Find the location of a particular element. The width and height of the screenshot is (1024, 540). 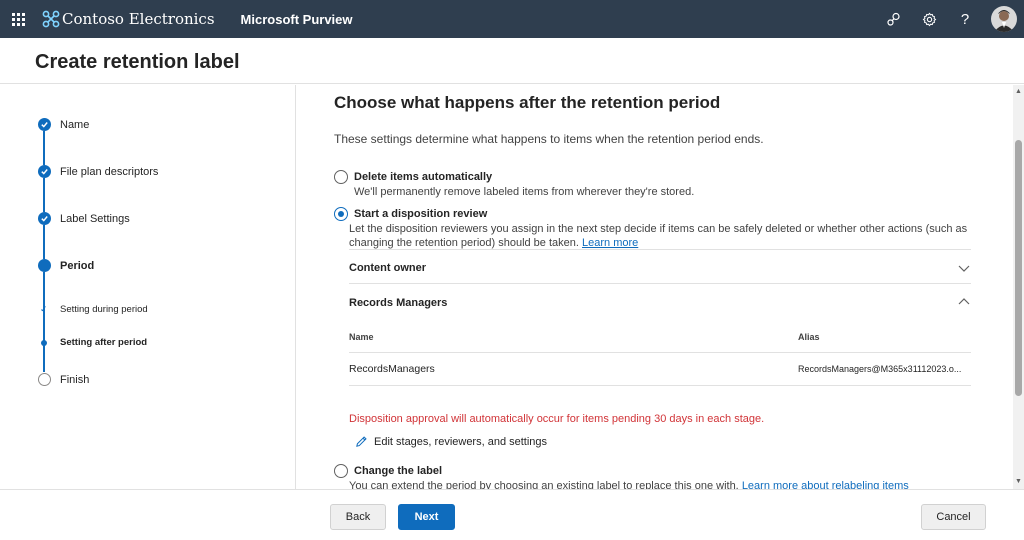

disposition-review-radio is located at coordinates (341, 214).